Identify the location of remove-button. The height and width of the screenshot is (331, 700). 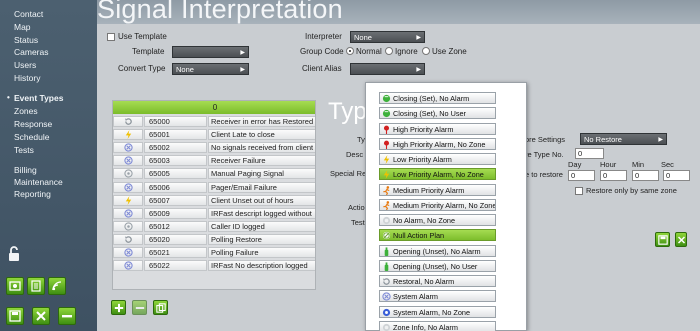
(67, 316).